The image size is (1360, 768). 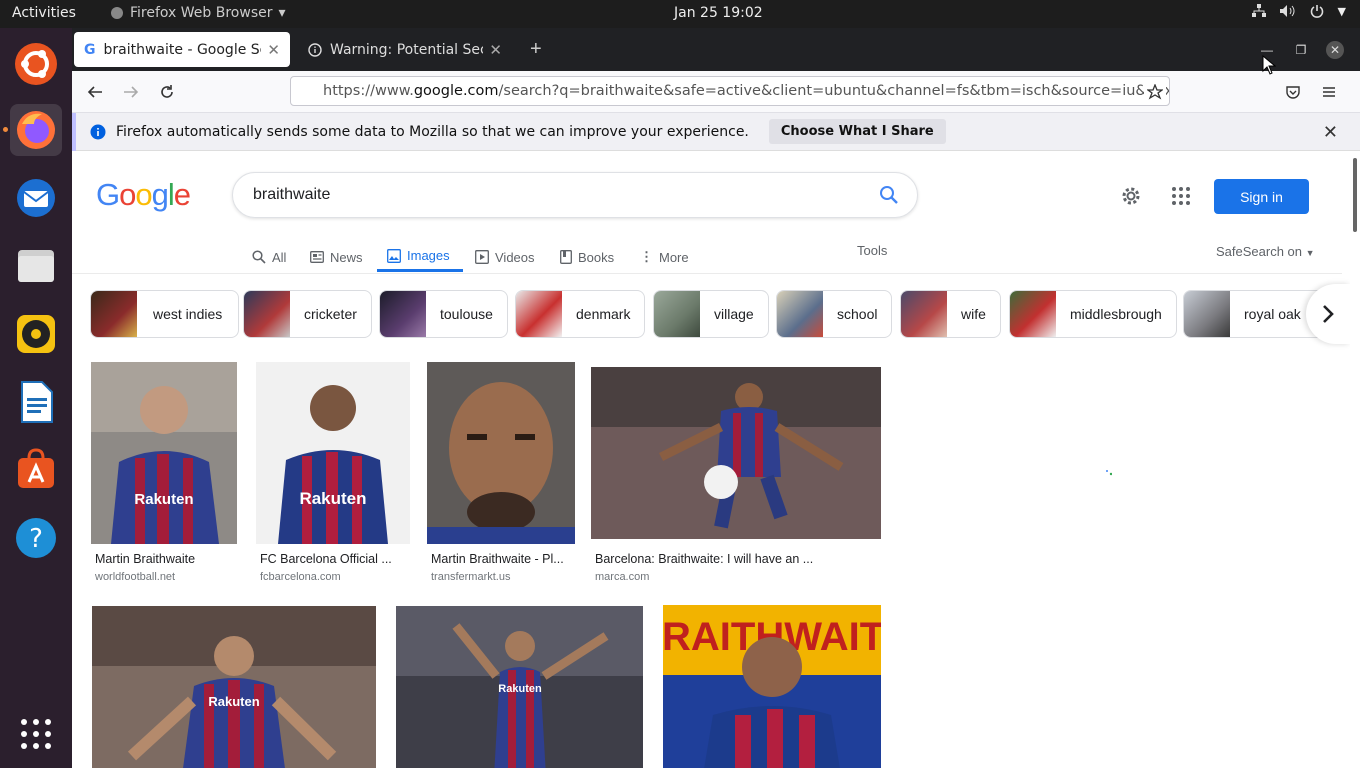 I want to click on tab-all: All, so click(x=269, y=257).